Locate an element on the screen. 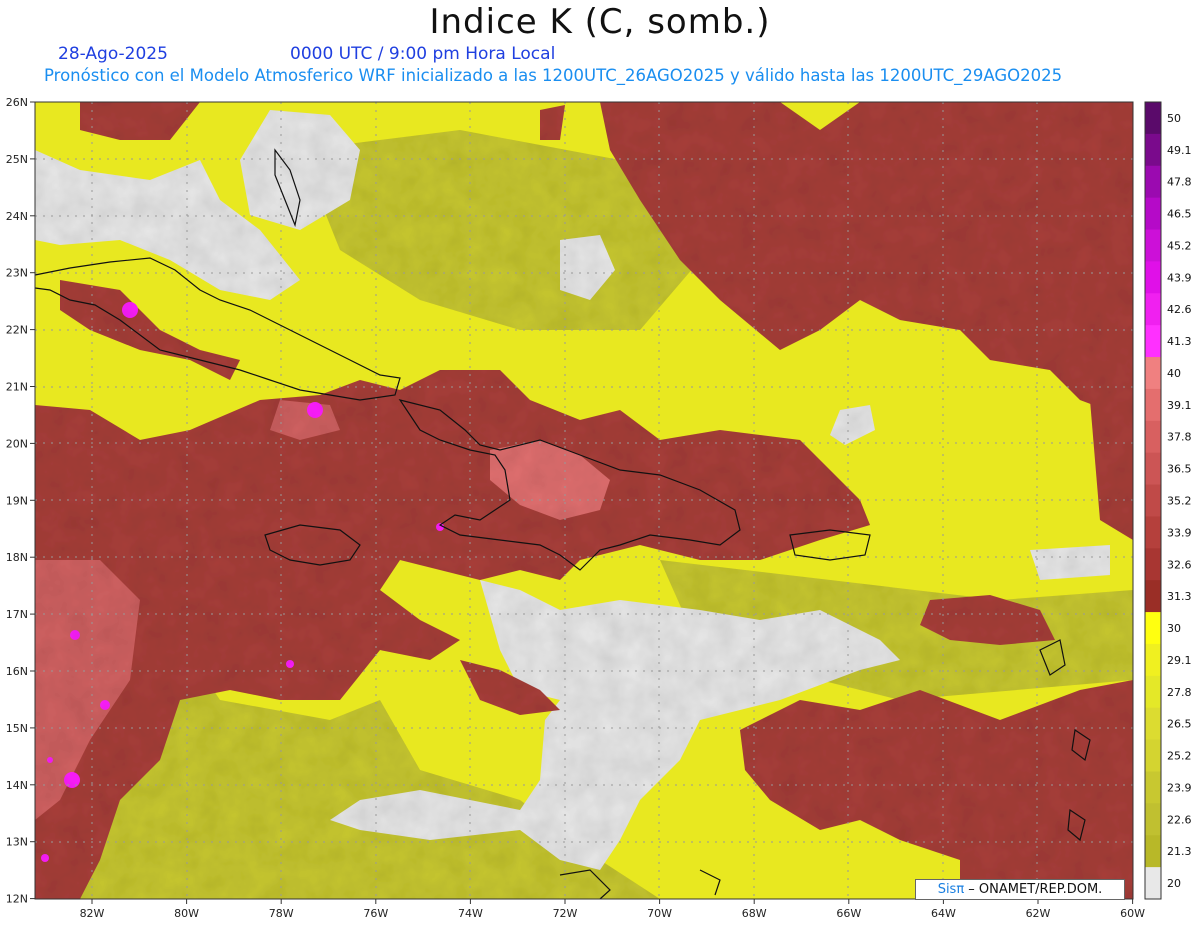 The image size is (1200, 927). lon-label: 76W is located at coordinates (375, 913).